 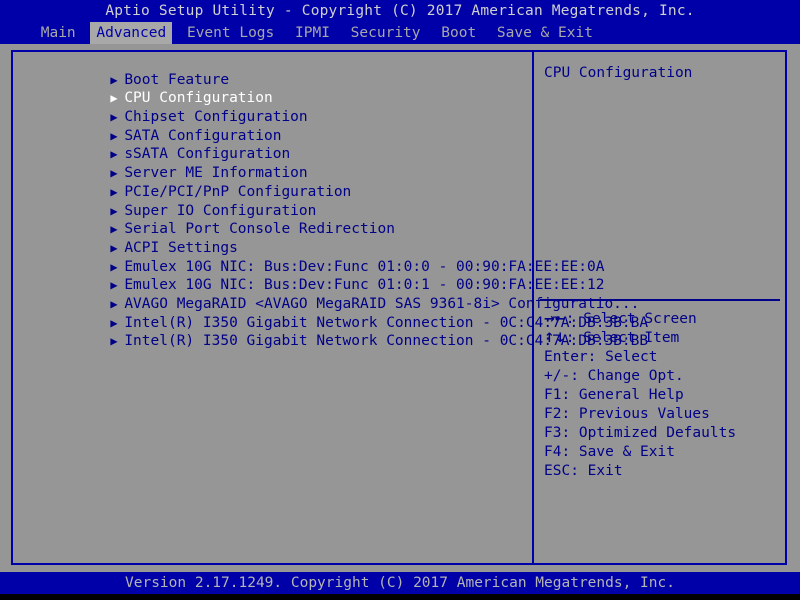 What do you see at coordinates (555, 319) in the screenshot?
I see `left-right-arrow-icon: →←` at bounding box center [555, 319].